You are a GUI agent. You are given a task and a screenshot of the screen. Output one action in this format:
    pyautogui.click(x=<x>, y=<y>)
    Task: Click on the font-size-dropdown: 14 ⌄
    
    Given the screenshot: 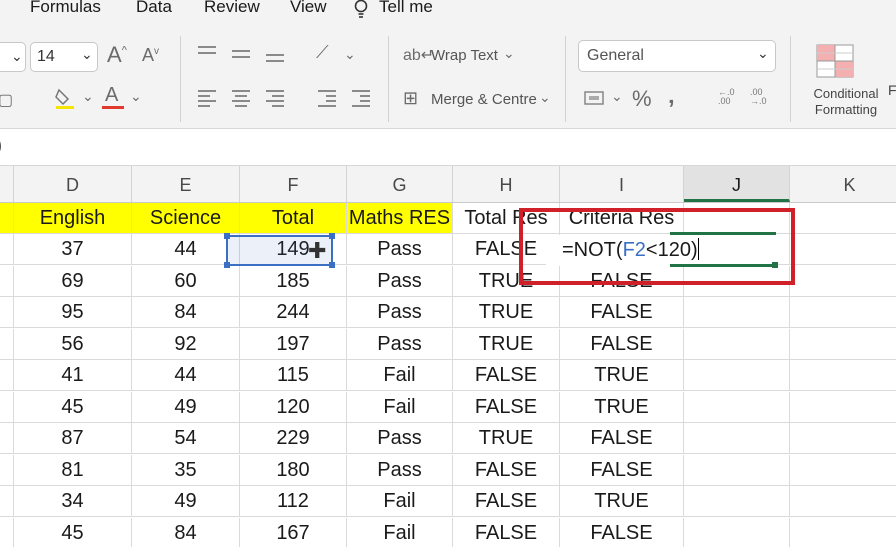 What is the action you would take?
    pyautogui.click(x=64, y=57)
    